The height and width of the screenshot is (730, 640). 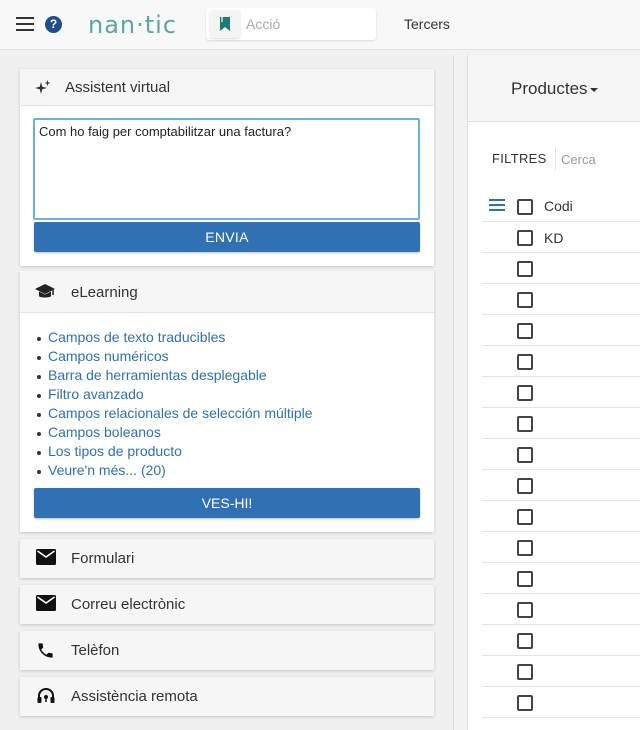 I want to click on bookmark-icon, so click(x=225, y=24).